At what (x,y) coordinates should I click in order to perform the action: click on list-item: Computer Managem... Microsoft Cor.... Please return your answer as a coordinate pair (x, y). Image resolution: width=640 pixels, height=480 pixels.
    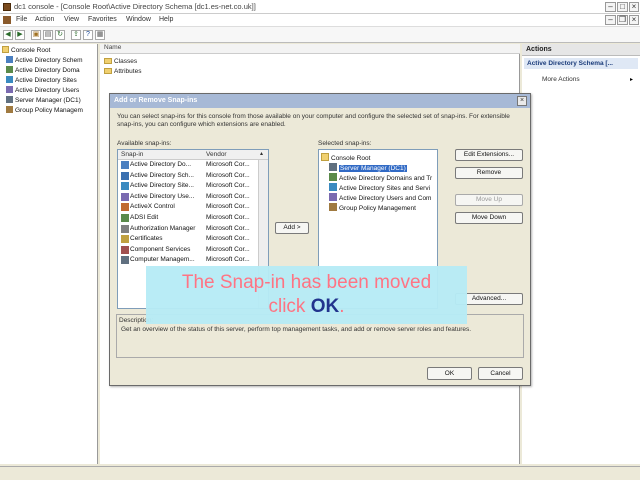
    Looking at the image, I should click on (188, 260).